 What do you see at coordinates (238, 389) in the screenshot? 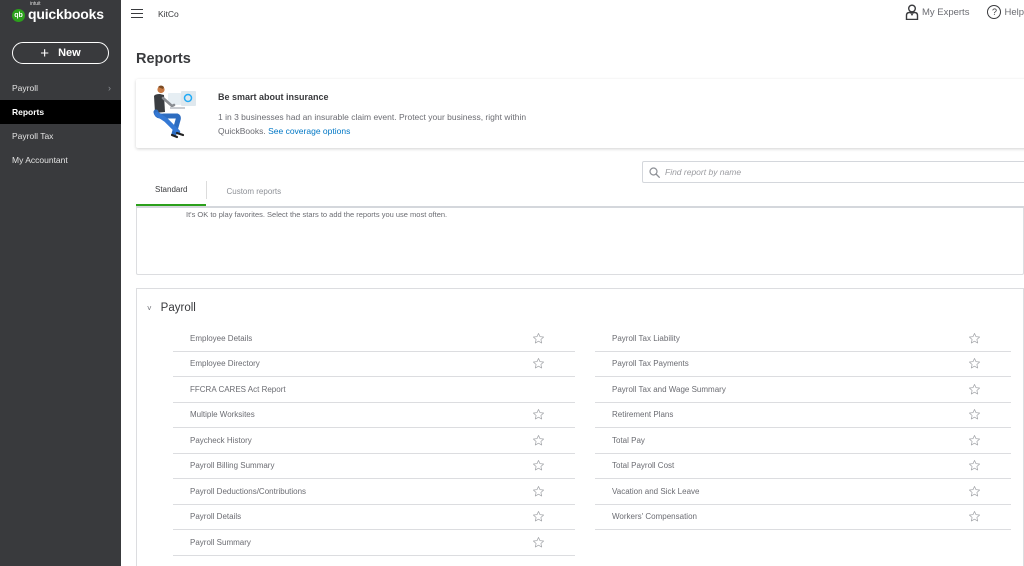
I see `report-link: FFCRA CARES Act Report` at bounding box center [238, 389].